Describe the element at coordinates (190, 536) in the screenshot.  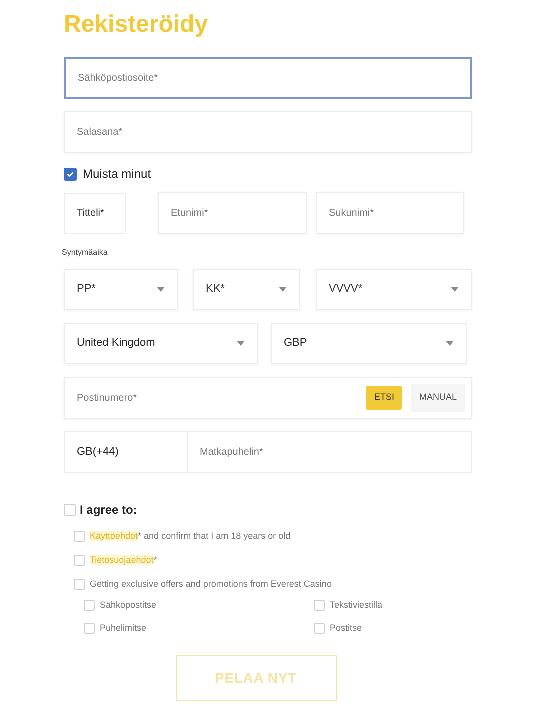
I see `consent-text: Käyttöehdot* and confirm that I am 18 years or old` at that location.